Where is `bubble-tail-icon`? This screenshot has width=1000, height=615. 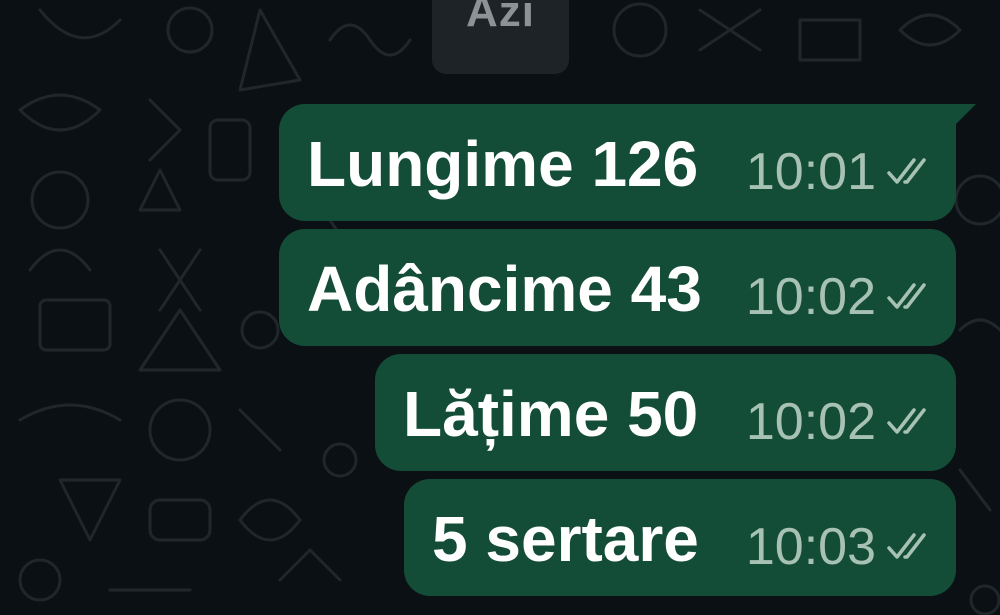 bubble-tail-icon is located at coordinates (964, 116).